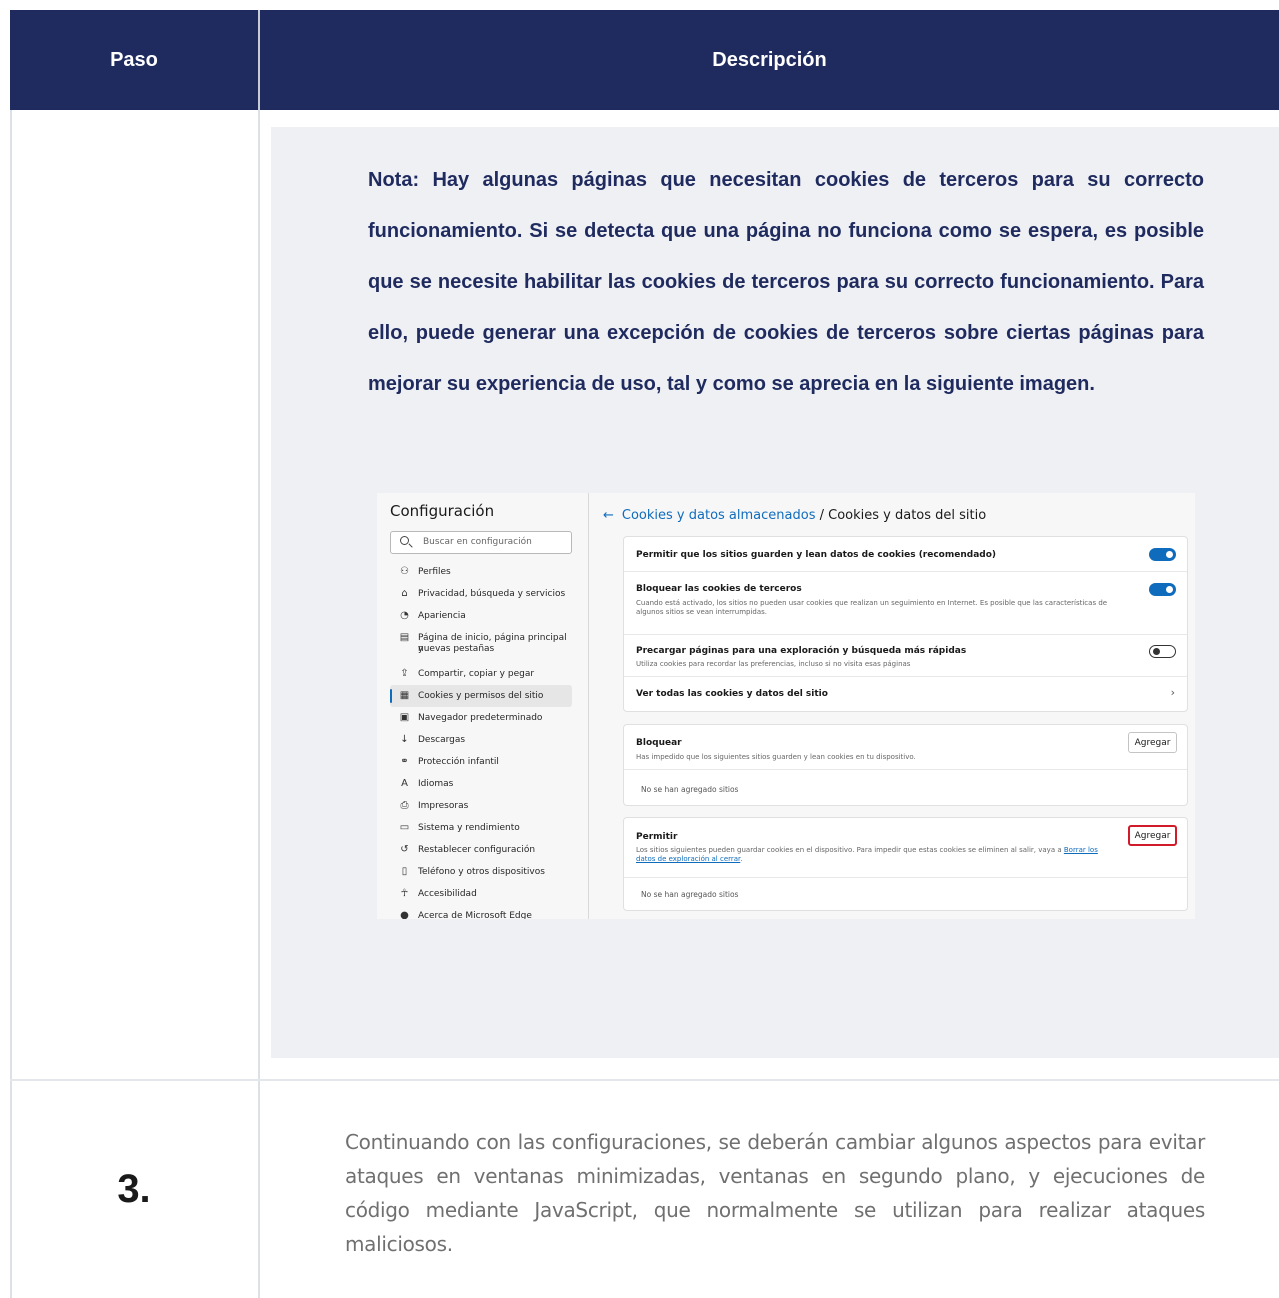 The height and width of the screenshot is (1298, 1279). Describe the element at coordinates (404, 893) in the screenshot. I see `accessibility-icon: ☥` at that location.